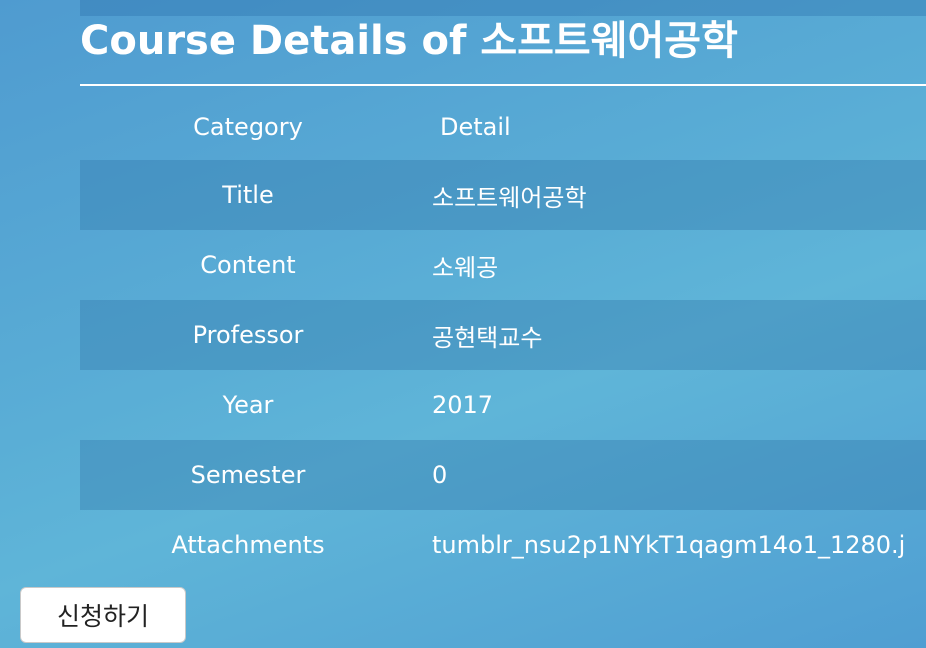  I want to click on table-row-professor: Professor 공현택교수, so click(503, 335).